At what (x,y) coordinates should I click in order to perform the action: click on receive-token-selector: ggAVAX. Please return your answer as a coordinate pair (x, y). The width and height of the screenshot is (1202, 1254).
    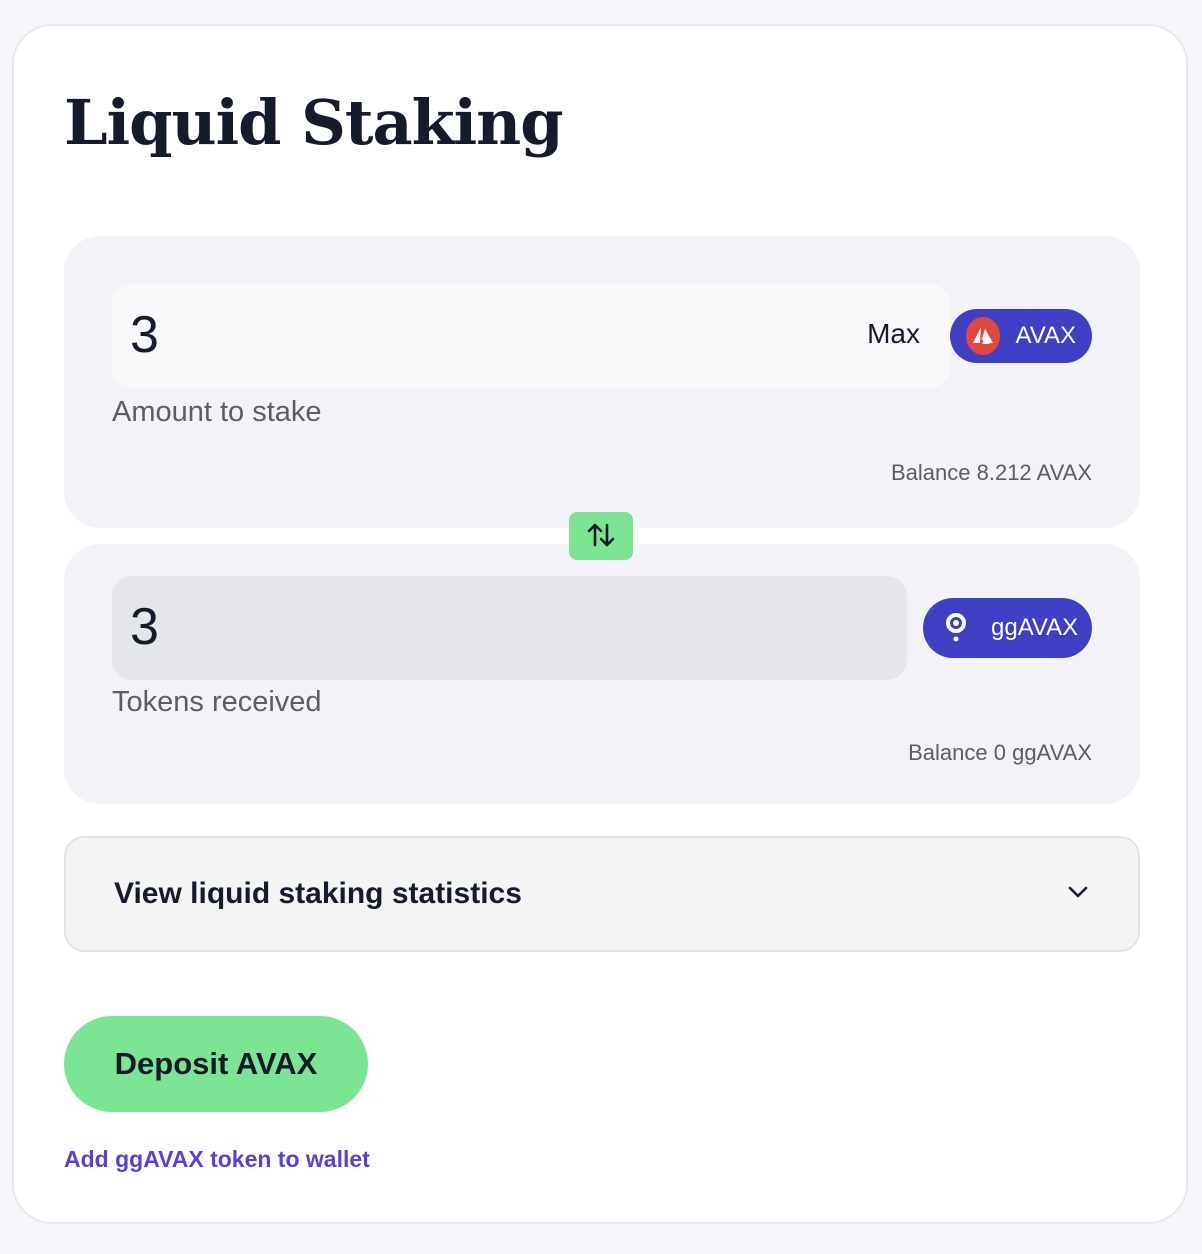
    Looking at the image, I should click on (1007, 628).